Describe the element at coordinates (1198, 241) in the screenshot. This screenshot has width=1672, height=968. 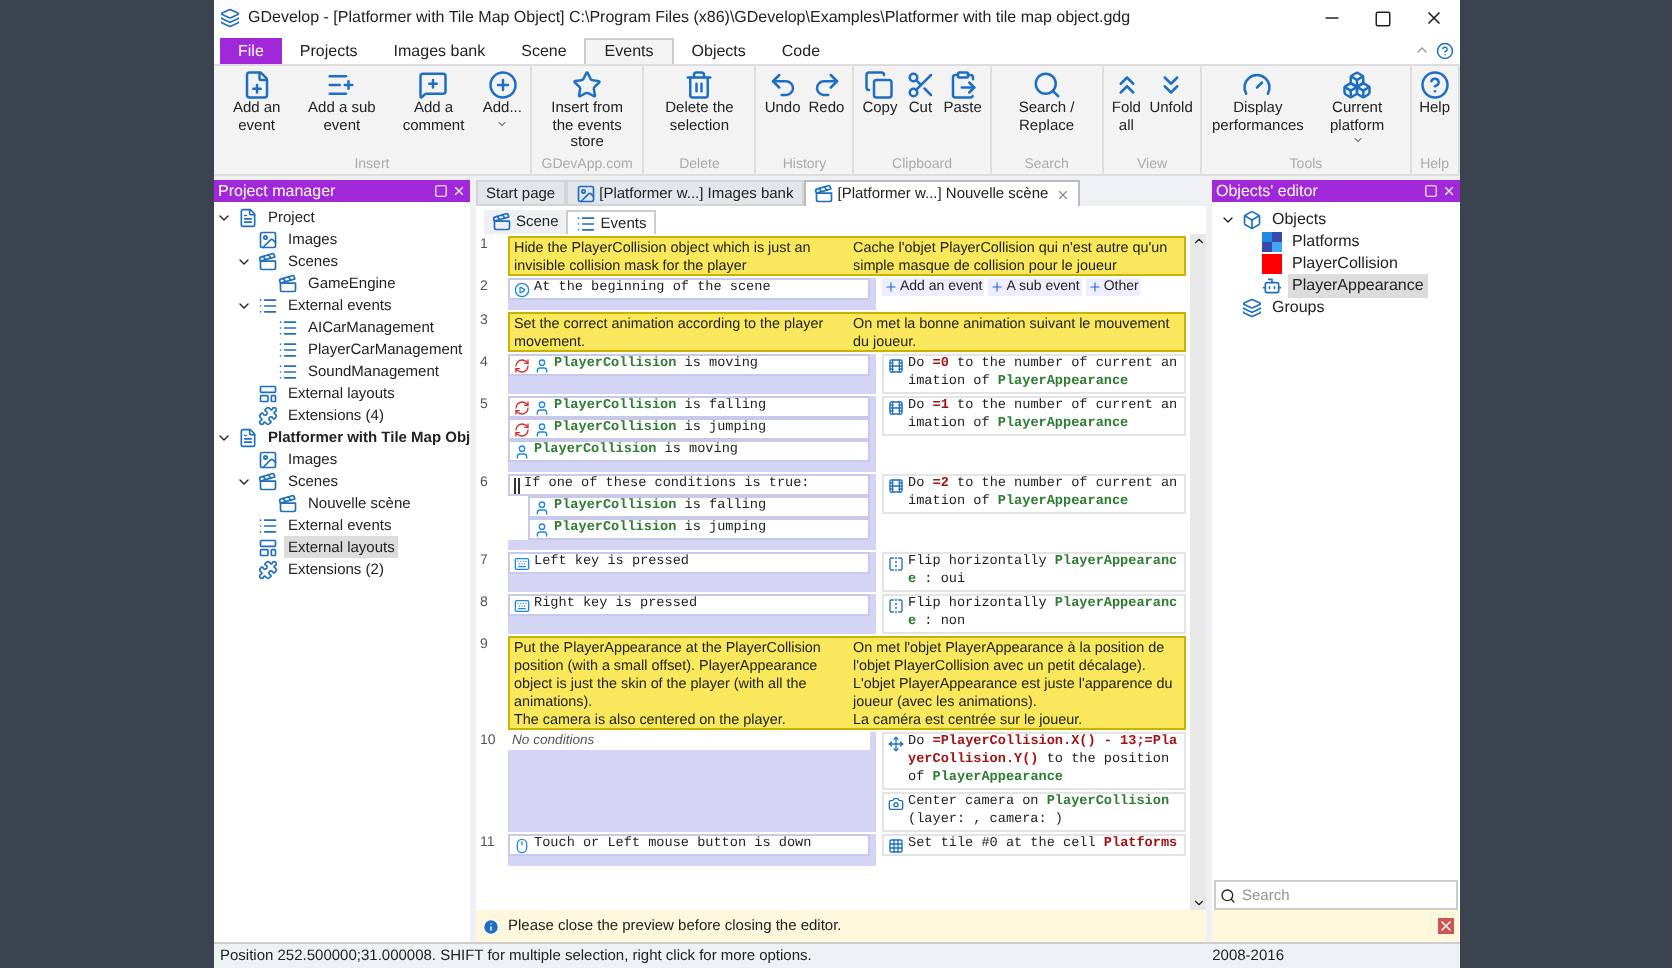
I see `scroll-up-icon` at that location.